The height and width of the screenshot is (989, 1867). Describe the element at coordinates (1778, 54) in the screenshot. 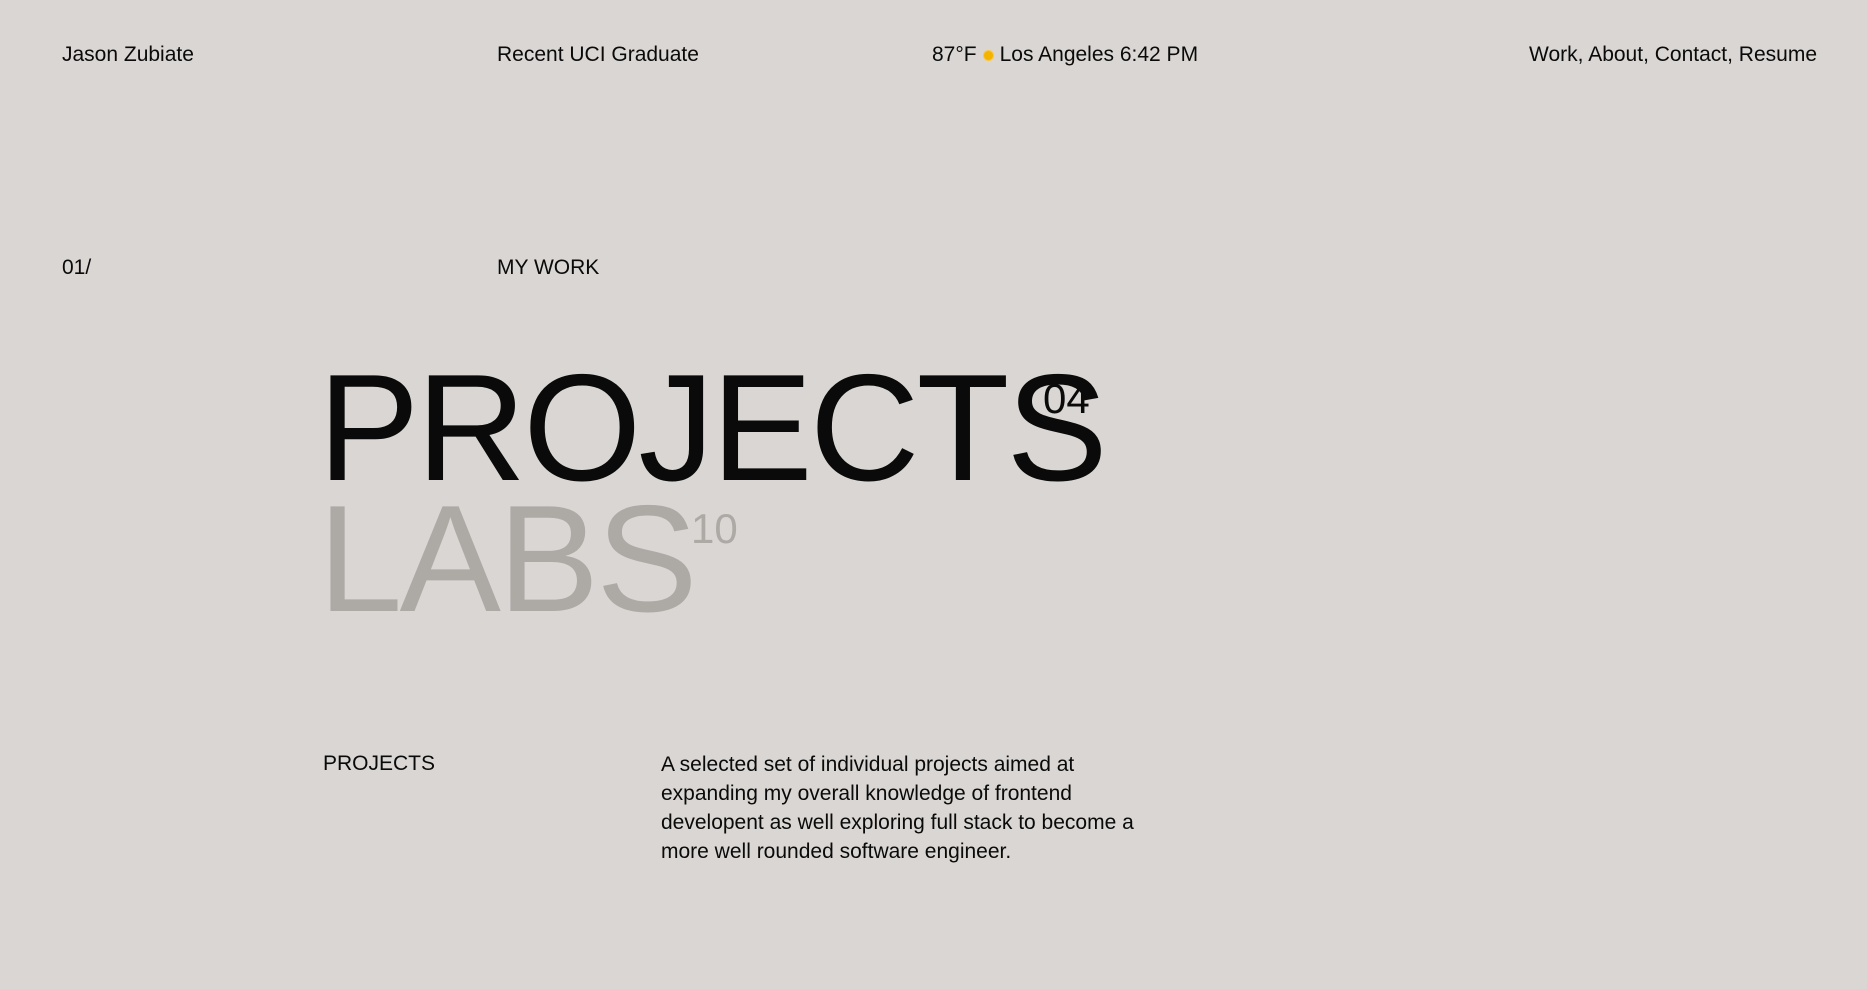

I see `nav-link-resume: Resume` at that location.